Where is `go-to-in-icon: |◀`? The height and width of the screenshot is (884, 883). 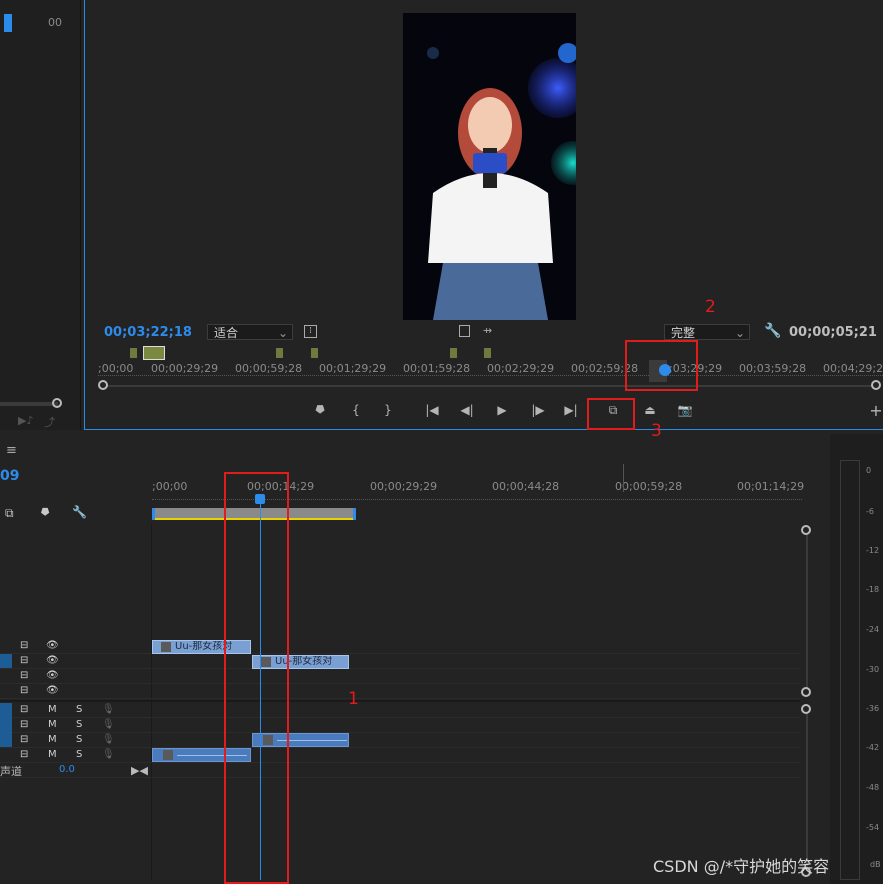 go-to-in-icon: |◀ is located at coordinates (432, 410).